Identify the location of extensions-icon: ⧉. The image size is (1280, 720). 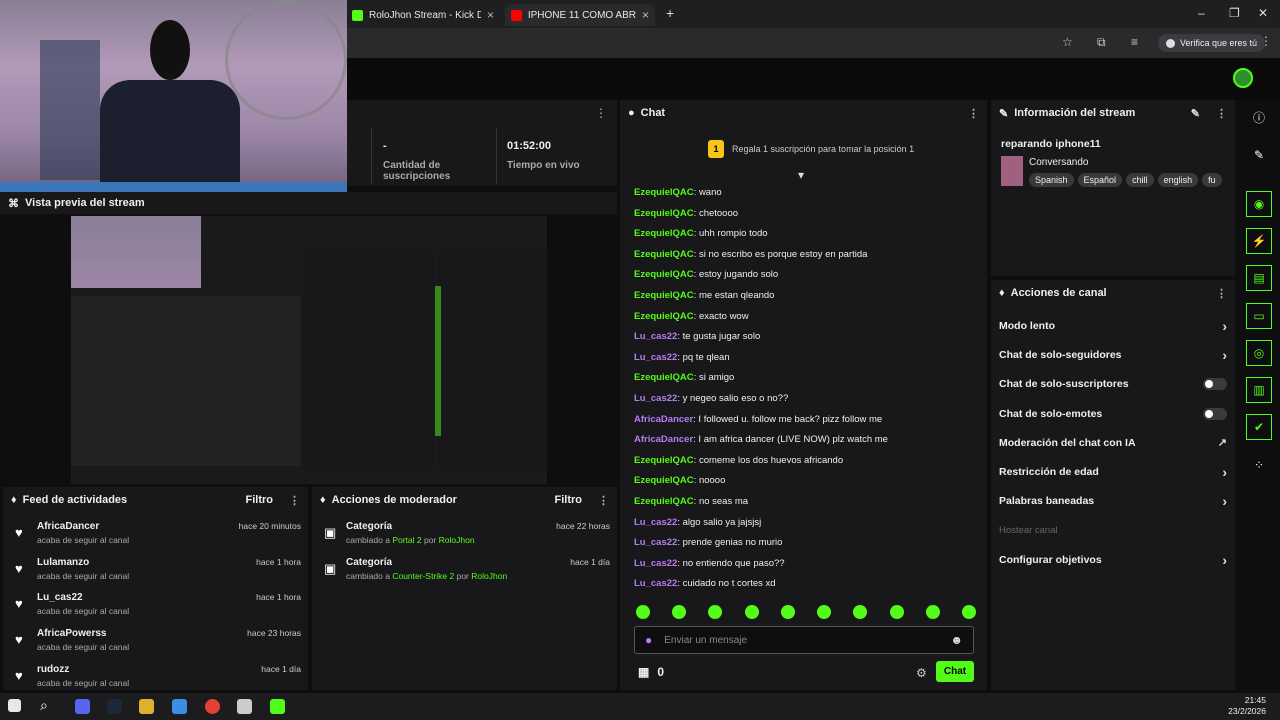
(1101, 42).